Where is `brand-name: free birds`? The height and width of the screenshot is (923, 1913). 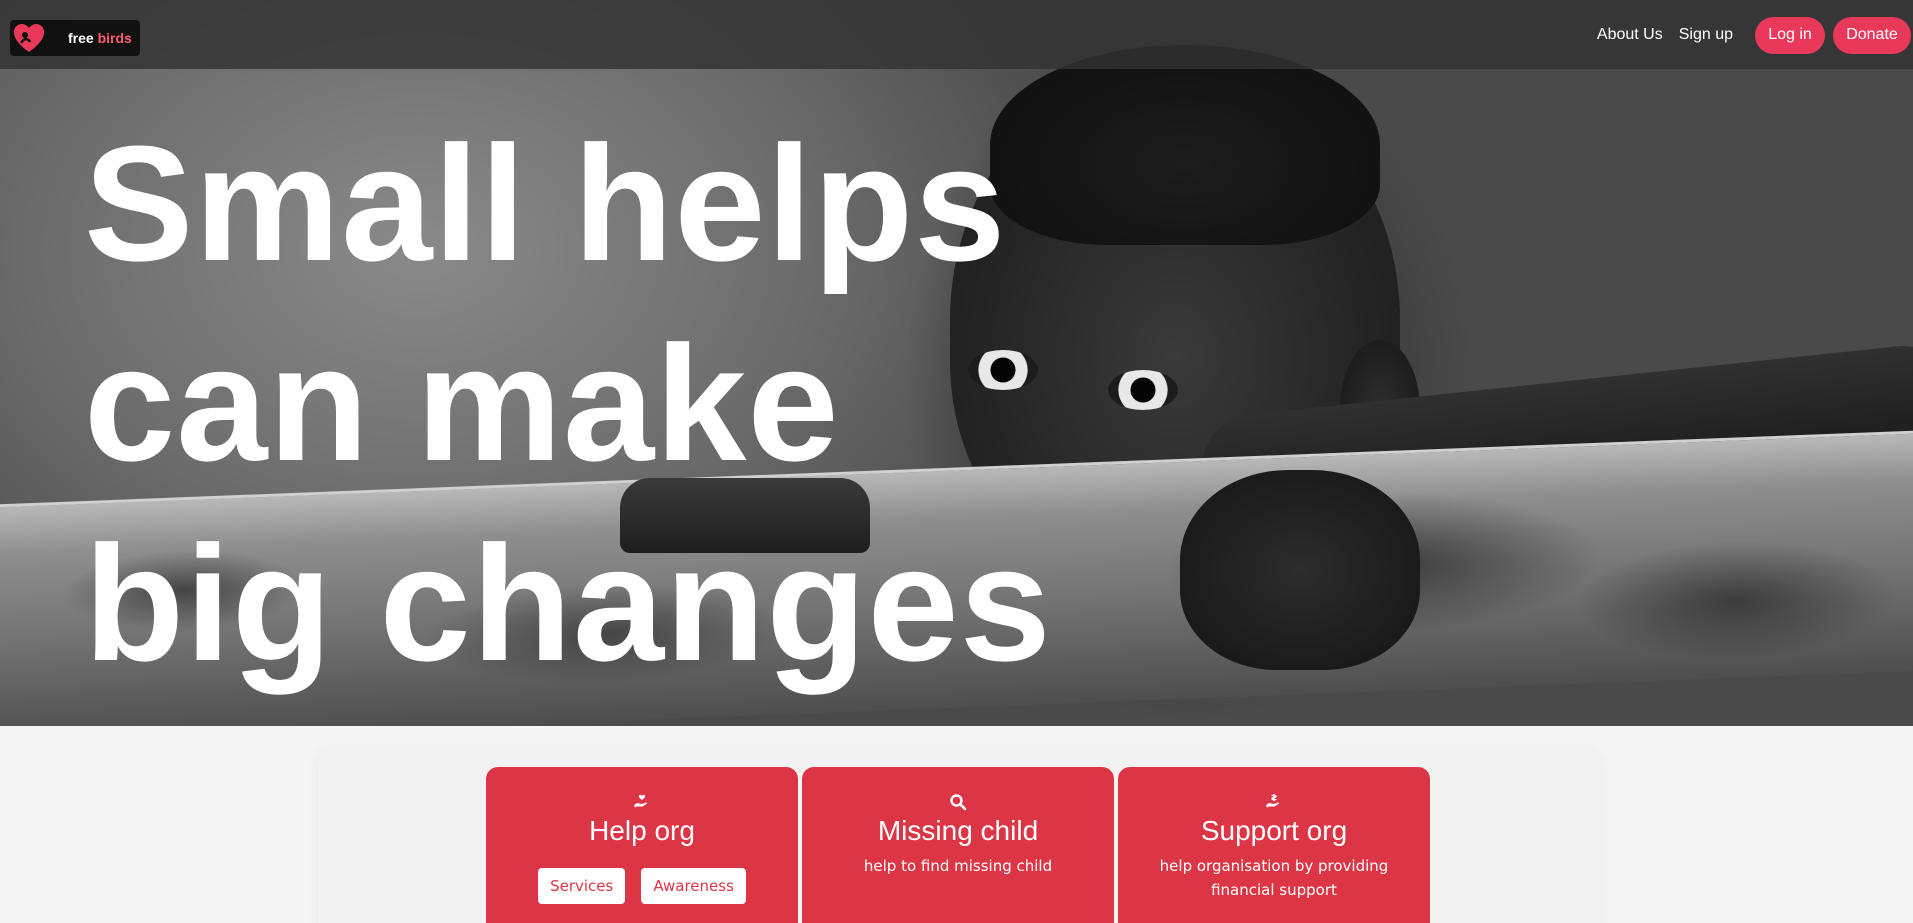 brand-name: free birds is located at coordinates (100, 38).